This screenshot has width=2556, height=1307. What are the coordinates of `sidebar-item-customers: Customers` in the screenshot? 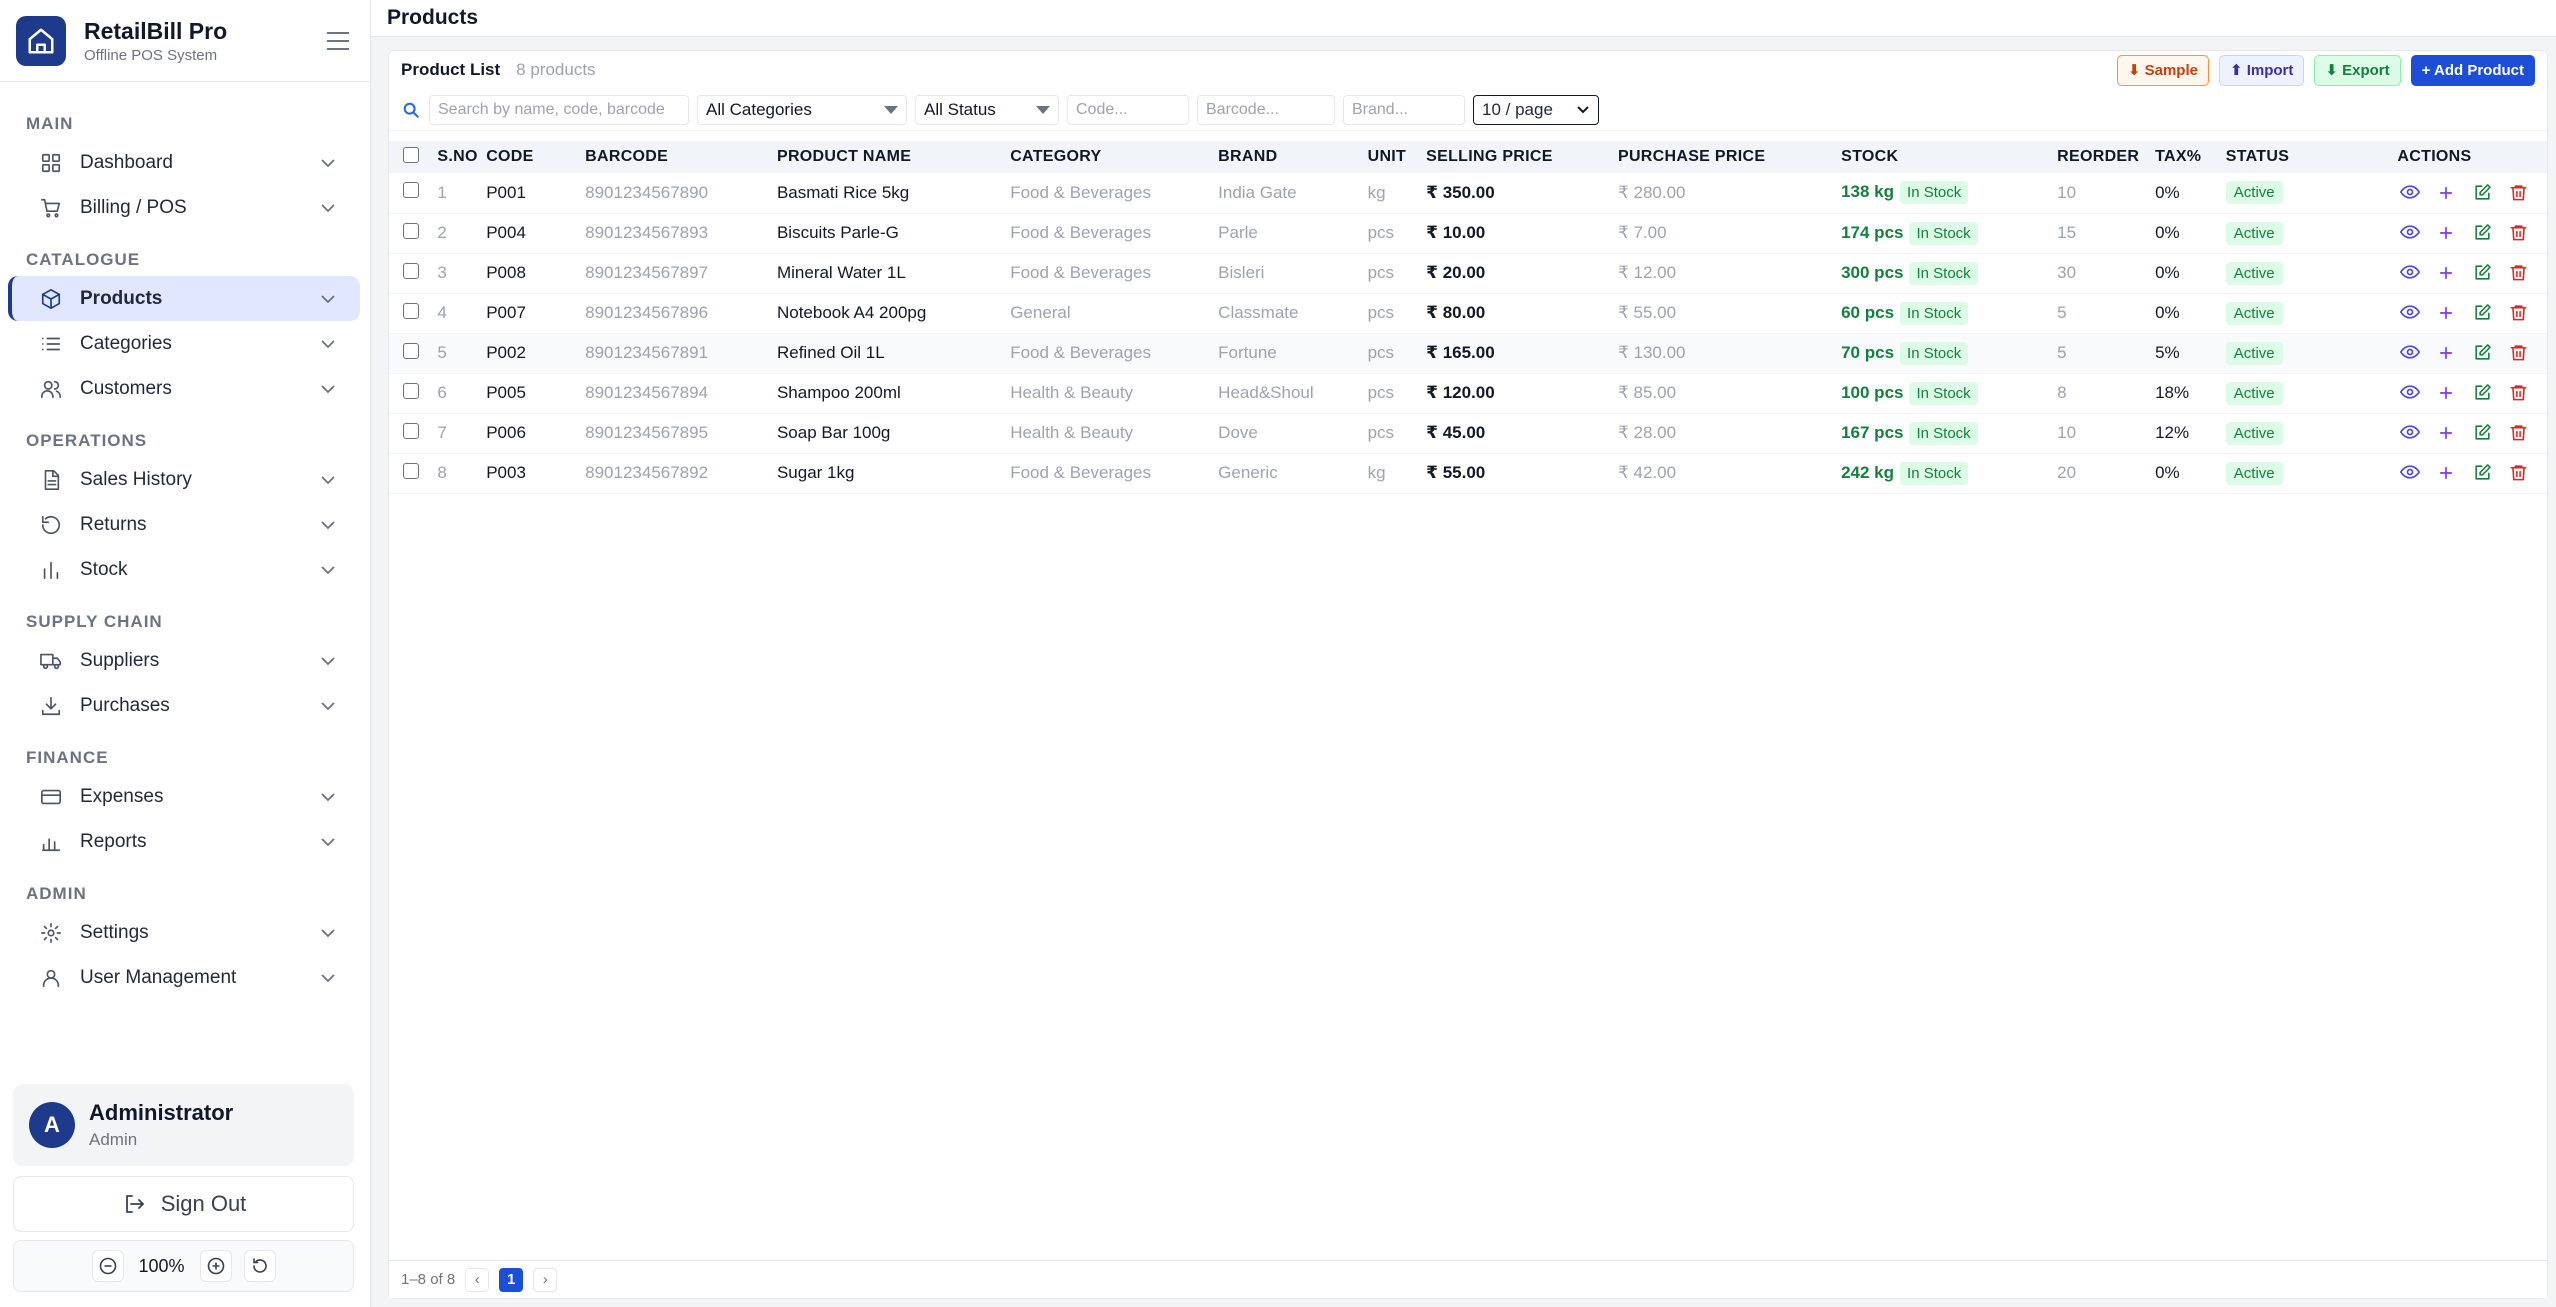 It's located at (184, 388).